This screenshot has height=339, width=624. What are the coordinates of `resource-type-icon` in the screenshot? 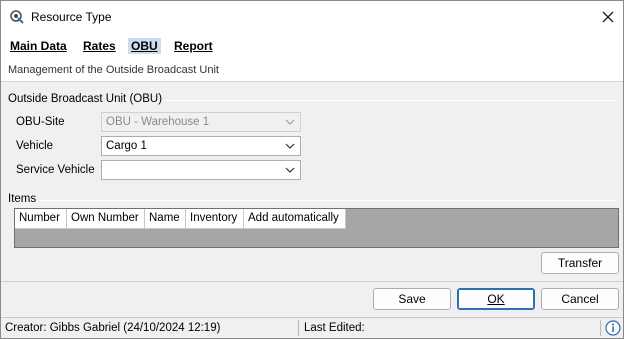 It's located at (17, 17).